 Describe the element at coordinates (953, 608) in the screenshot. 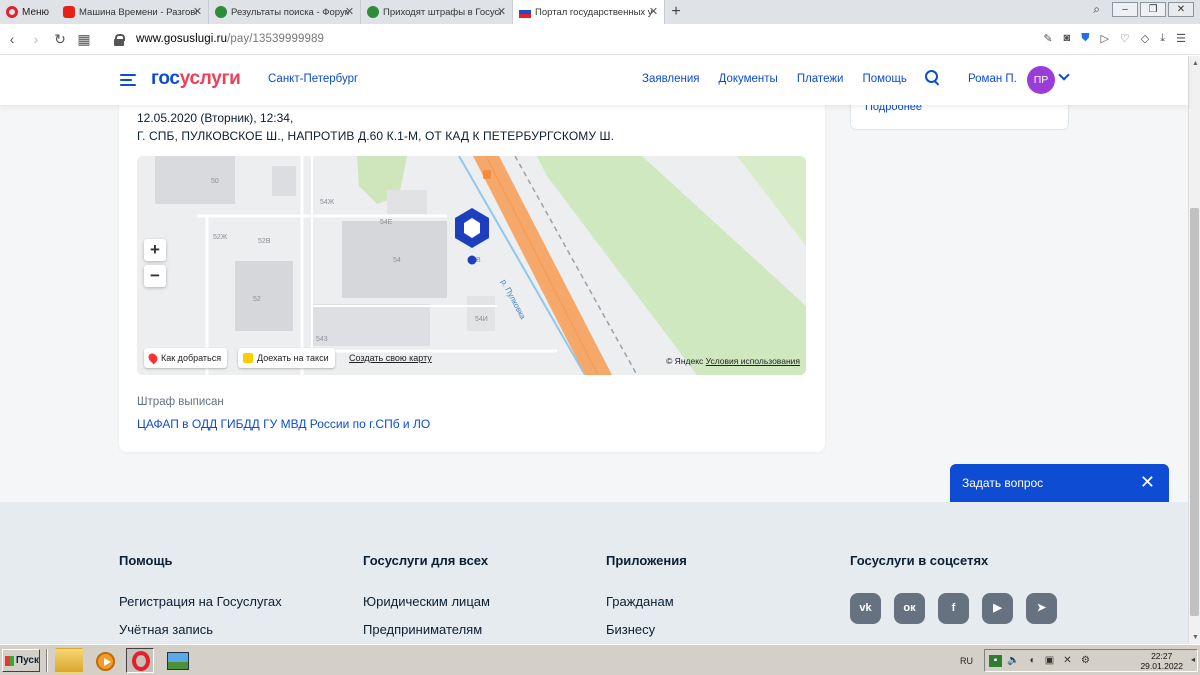

I see `facebook-icon: f` at that location.